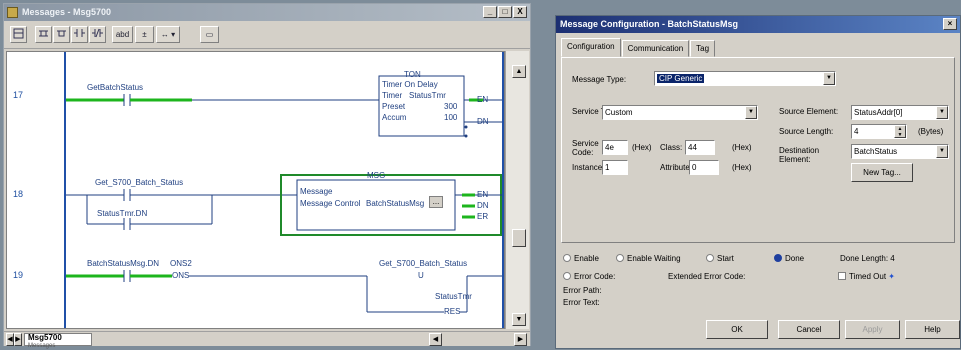  What do you see at coordinates (599, 79) in the screenshot?
I see `message-type-label: Message Type:` at bounding box center [599, 79].